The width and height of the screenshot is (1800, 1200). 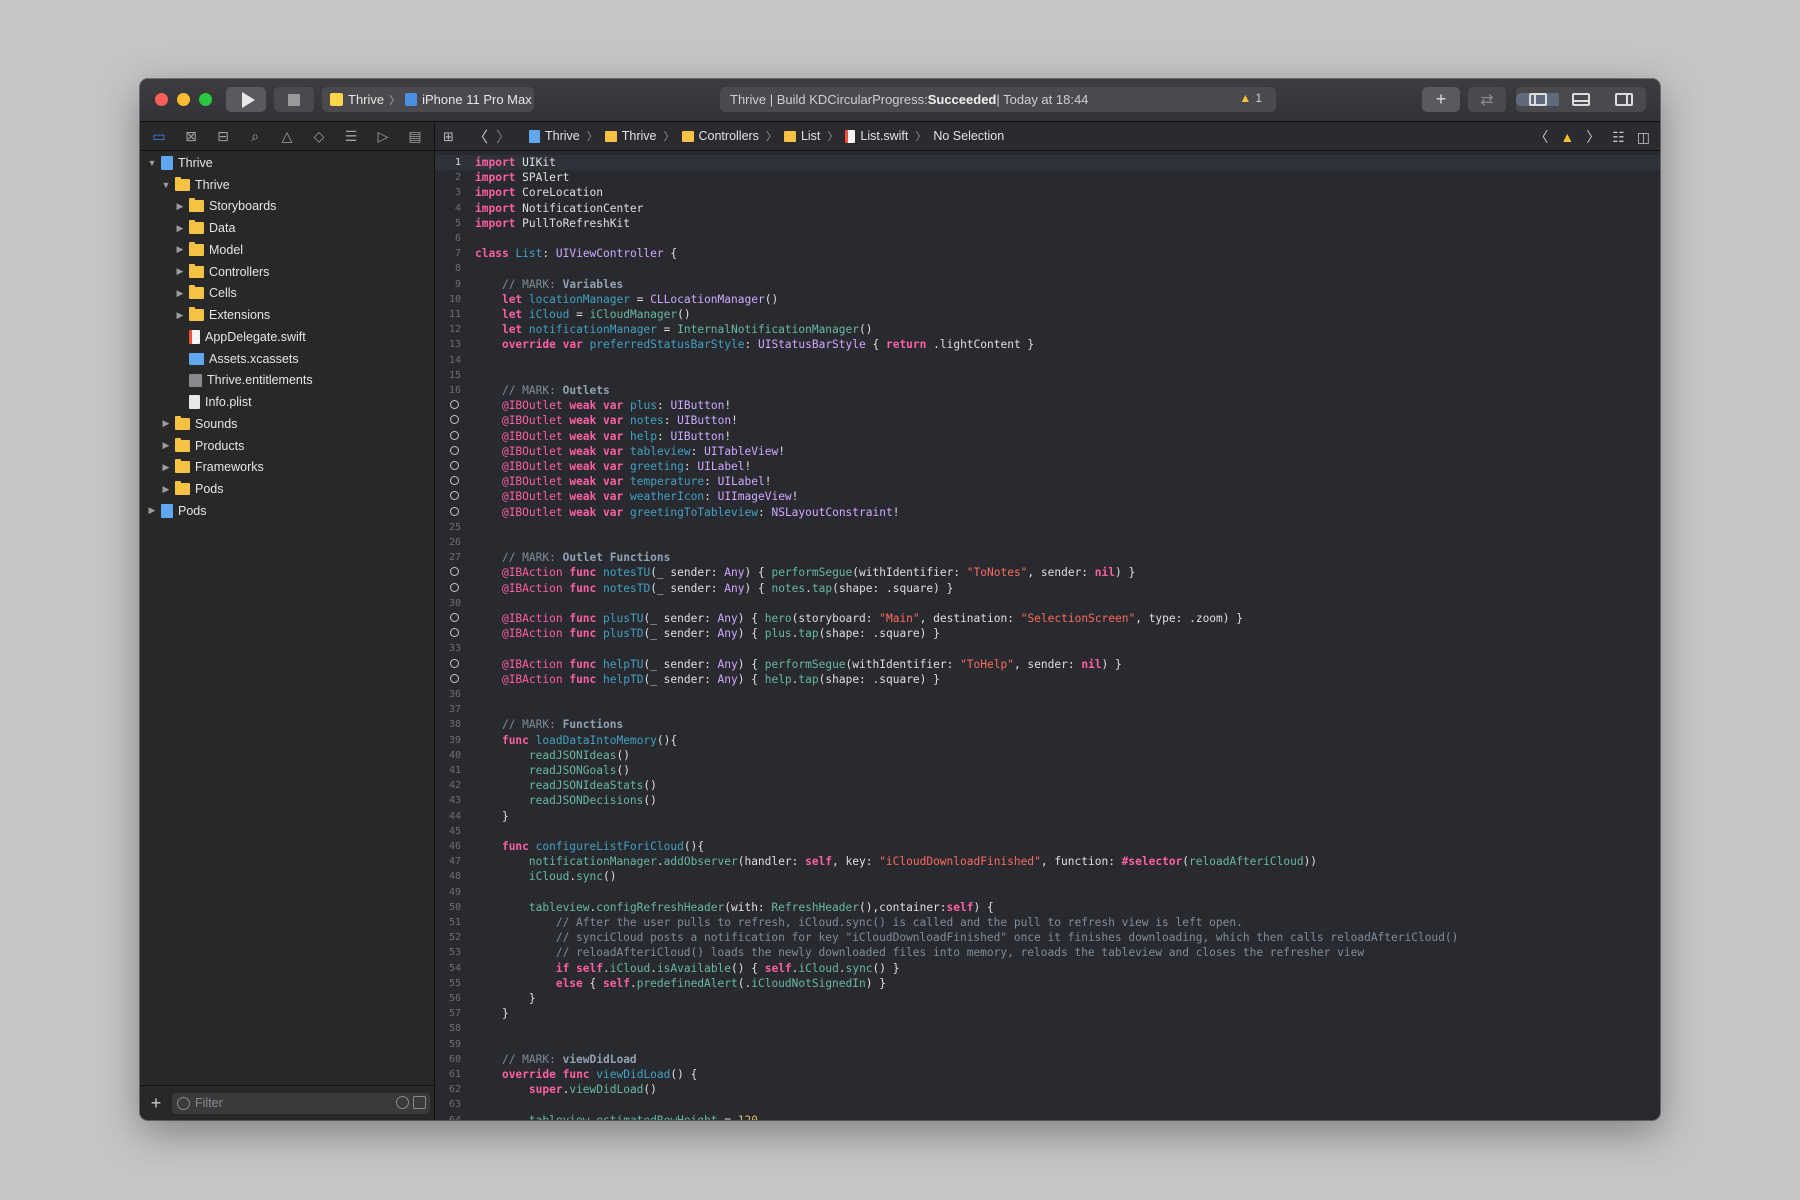 What do you see at coordinates (1487, 99) in the screenshot?
I see `code-review-button: ⇄` at bounding box center [1487, 99].